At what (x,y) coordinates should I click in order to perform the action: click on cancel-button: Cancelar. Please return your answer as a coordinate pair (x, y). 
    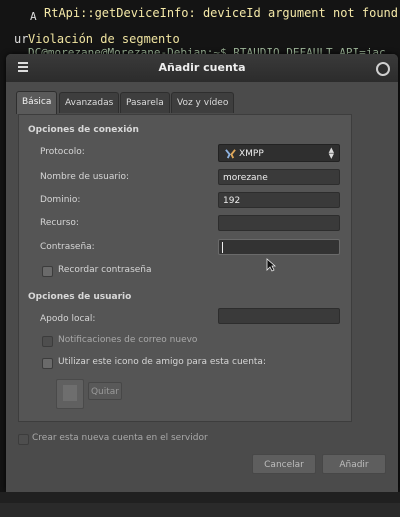
    Looking at the image, I should click on (284, 464).